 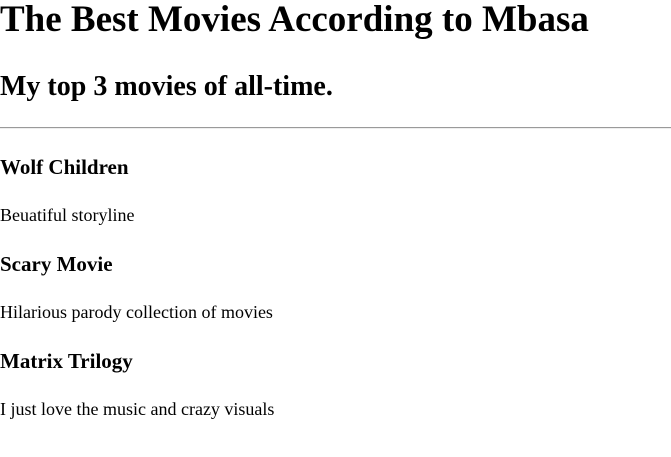 What do you see at coordinates (166, 86) in the screenshot?
I see `page-subtitle: My top 3 movies of all-time.` at bounding box center [166, 86].